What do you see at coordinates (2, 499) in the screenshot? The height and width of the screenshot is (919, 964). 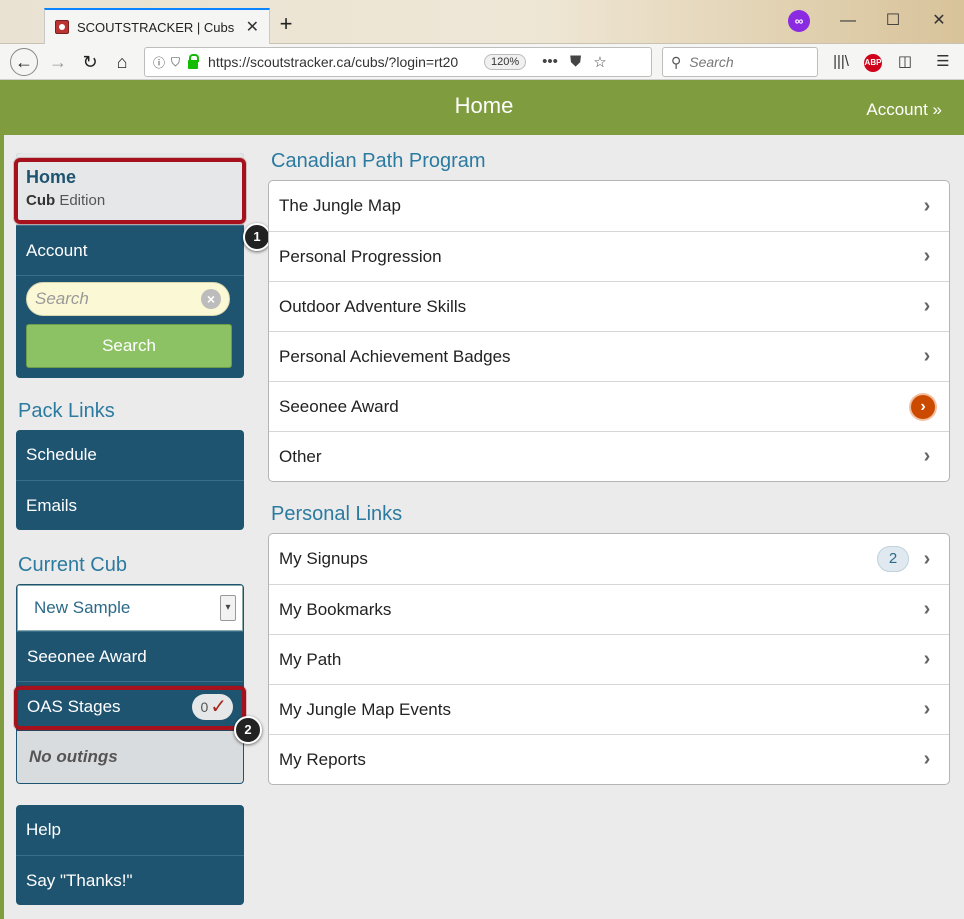 I see `page-left-border` at bounding box center [2, 499].